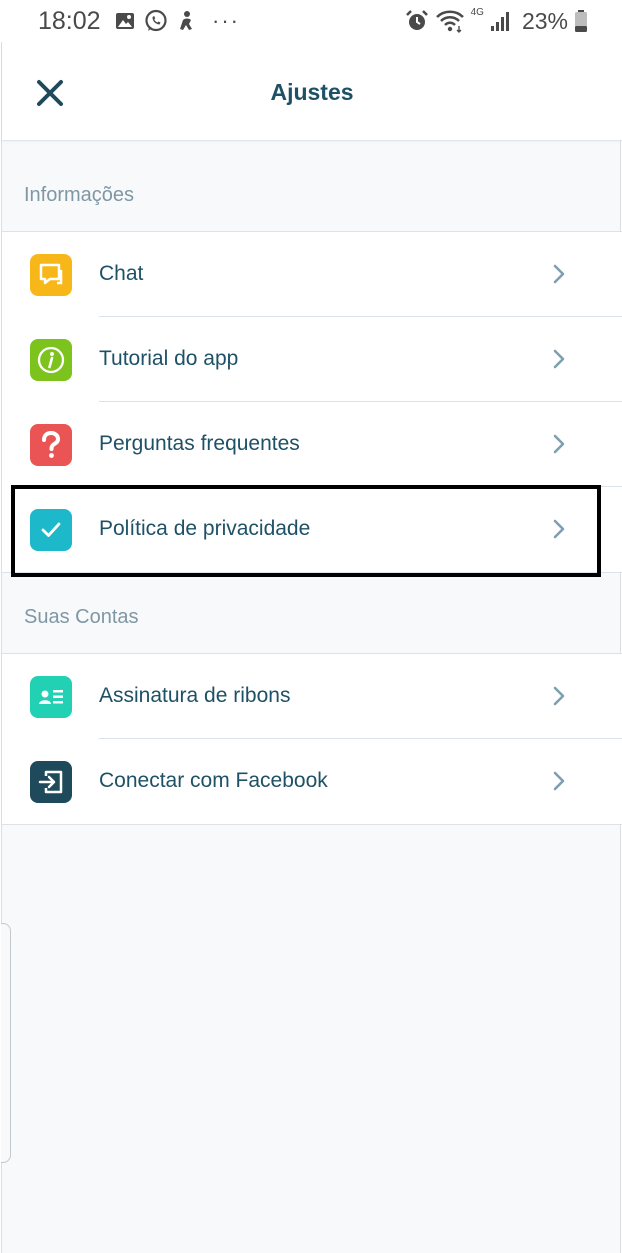  Describe the element at coordinates (581, 21) in the screenshot. I see `battery-icon` at that location.